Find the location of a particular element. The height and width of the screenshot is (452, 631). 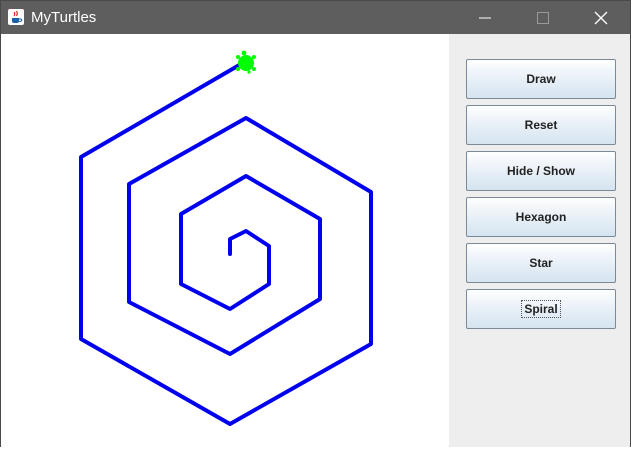

reset-button: Reset is located at coordinates (541, 125).